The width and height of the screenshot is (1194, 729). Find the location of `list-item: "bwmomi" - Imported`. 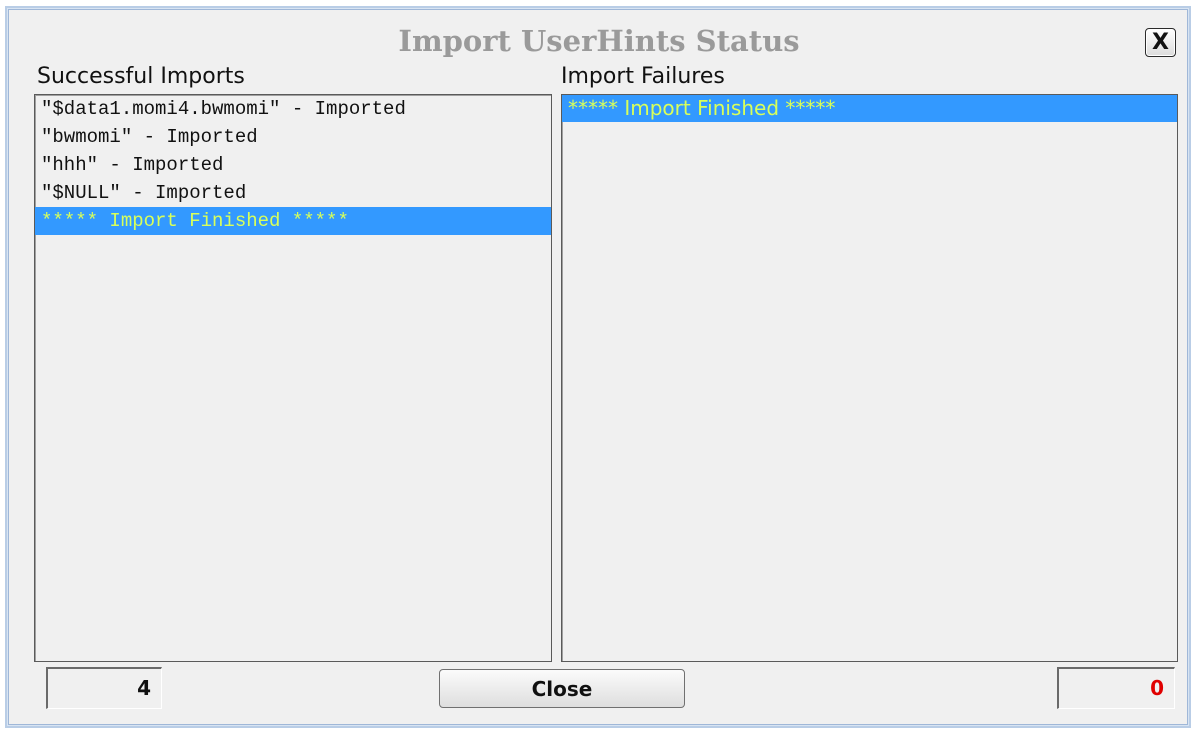

list-item: "bwmomi" - Imported is located at coordinates (293, 137).